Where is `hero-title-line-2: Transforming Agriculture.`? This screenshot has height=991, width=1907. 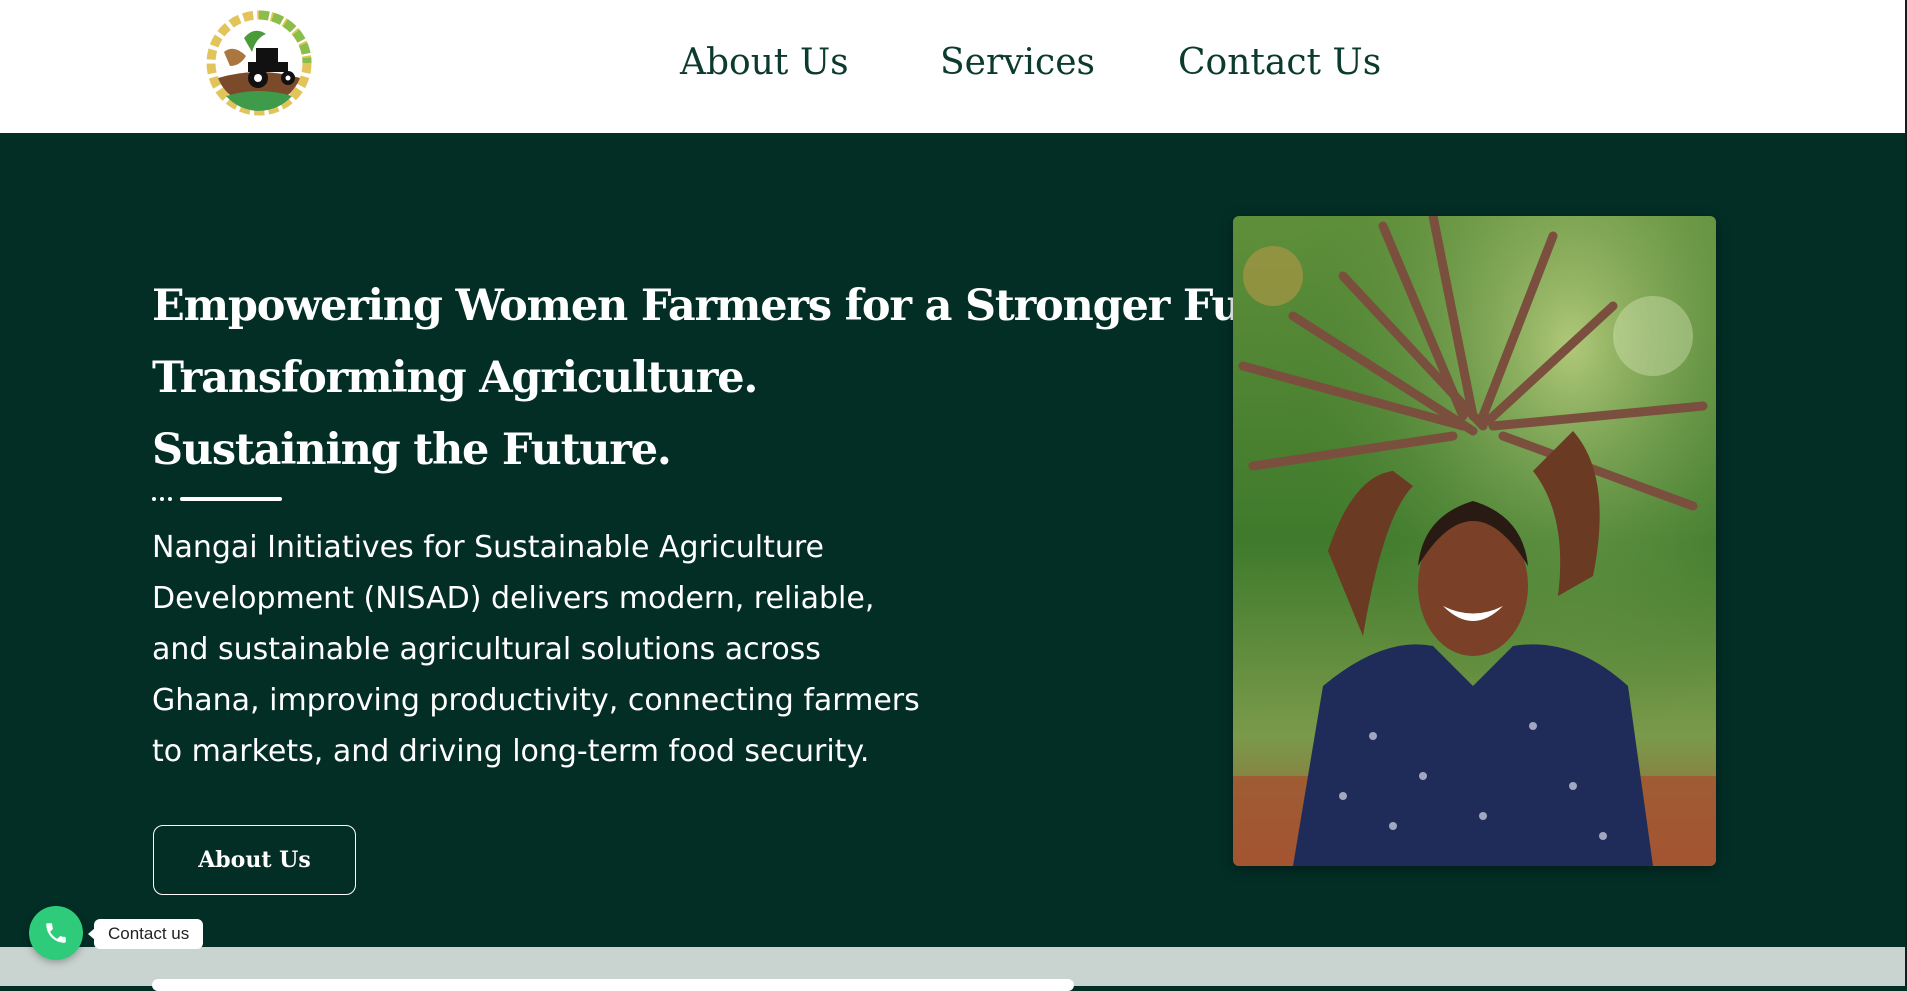 hero-title-line-2: Transforming Agriculture. is located at coordinates (455, 378).